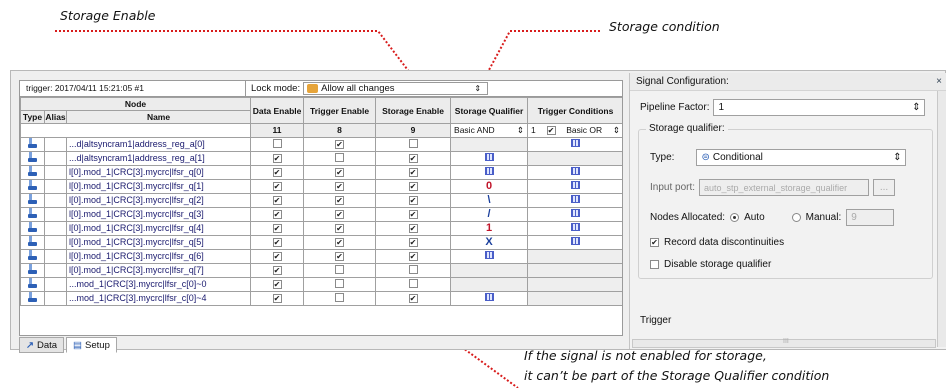 The image size is (952, 388). What do you see at coordinates (654, 264) in the screenshot?
I see `disable-storage-qualifier-checkbox` at bounding box center [654, 264].